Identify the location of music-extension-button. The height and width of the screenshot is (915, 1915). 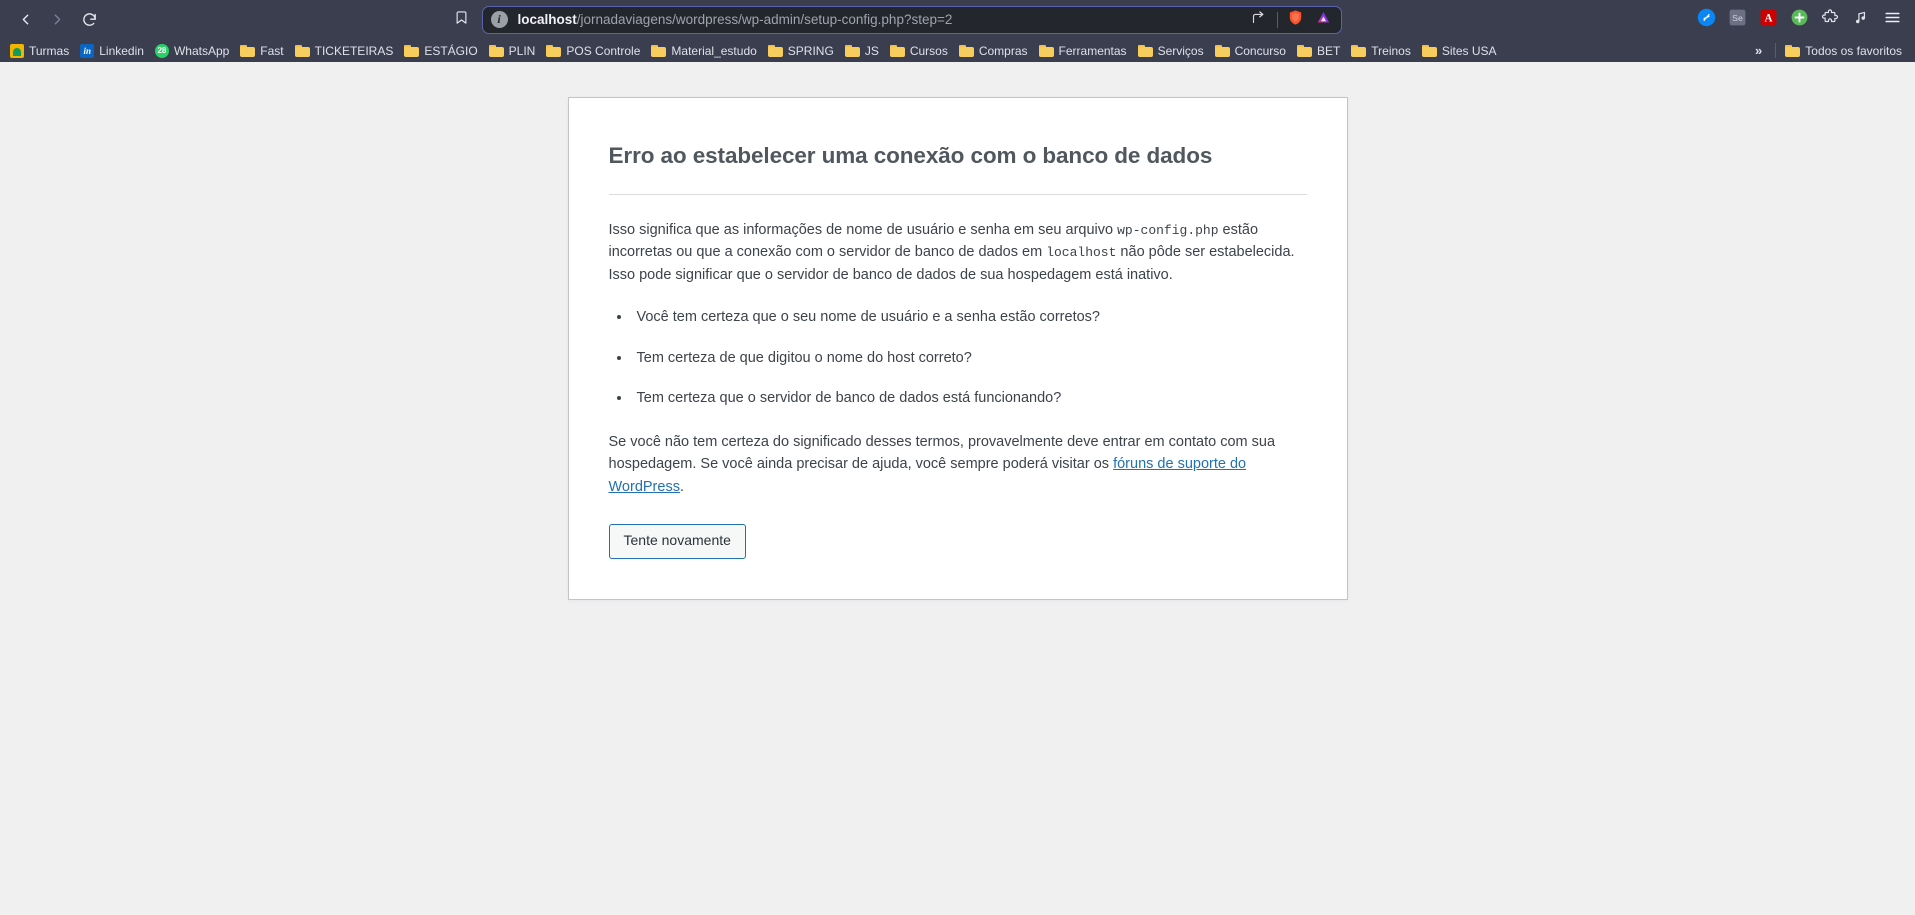
(1861, 20).